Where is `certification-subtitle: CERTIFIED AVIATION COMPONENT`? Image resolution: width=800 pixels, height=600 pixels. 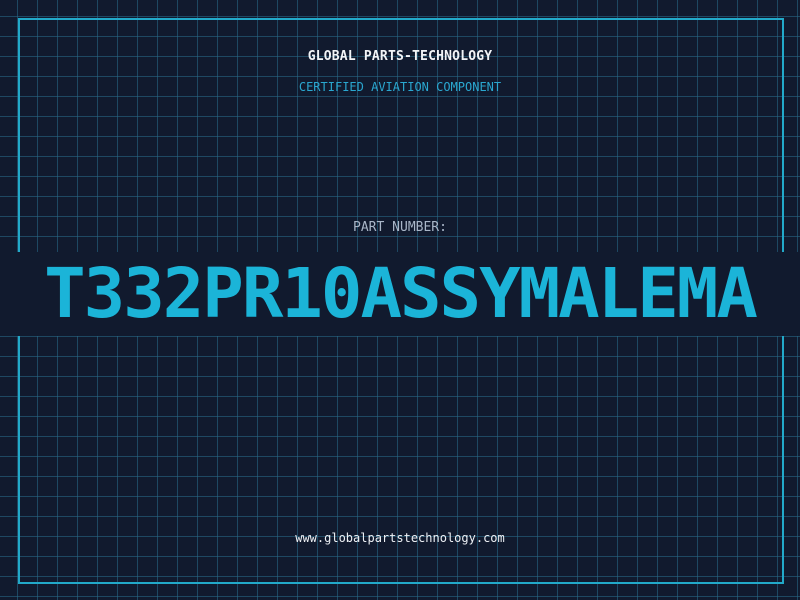 certification-subtitle: CERTIFIED AVIATION COMPONENT is located at coordinates (400, 87).